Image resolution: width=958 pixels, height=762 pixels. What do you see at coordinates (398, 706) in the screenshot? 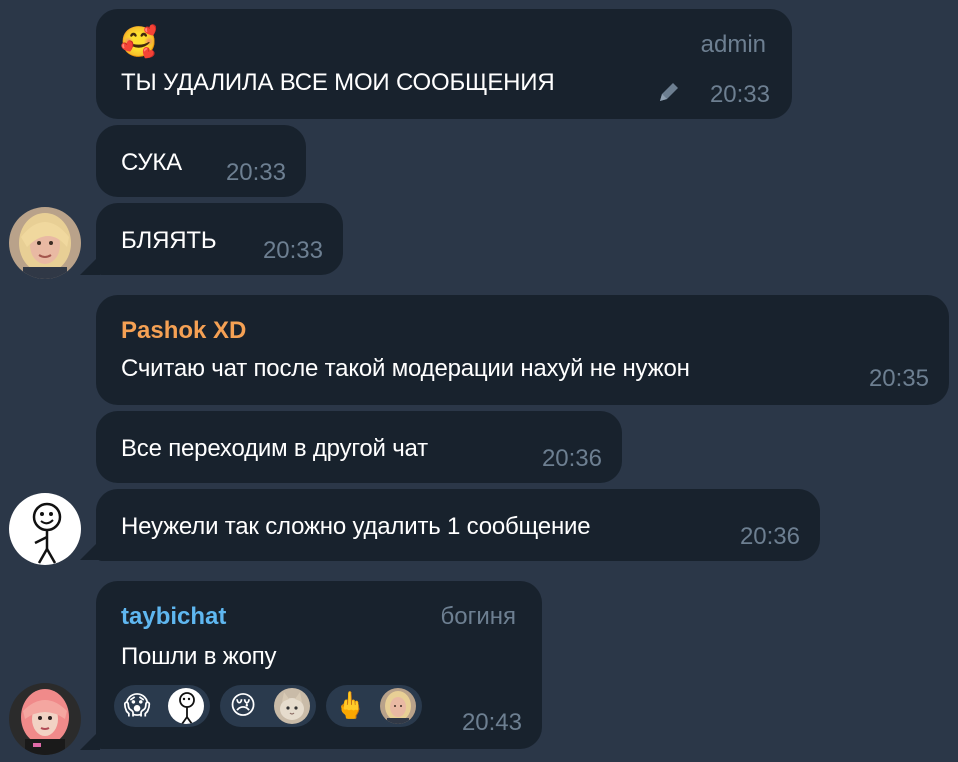
I see `reactor-avatar-blonde` at bounding box center [398, 706].